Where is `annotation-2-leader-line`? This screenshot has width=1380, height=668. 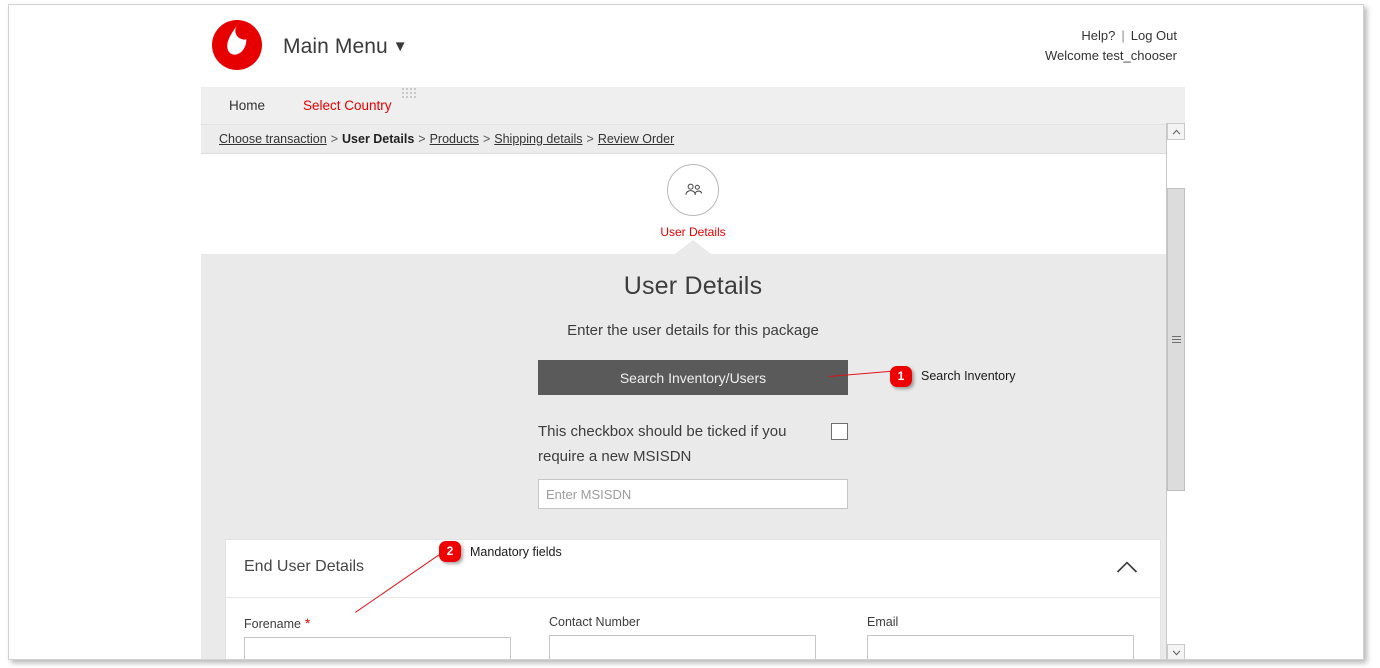
annotation-2-leader-line is located at coordinates (399, 582).